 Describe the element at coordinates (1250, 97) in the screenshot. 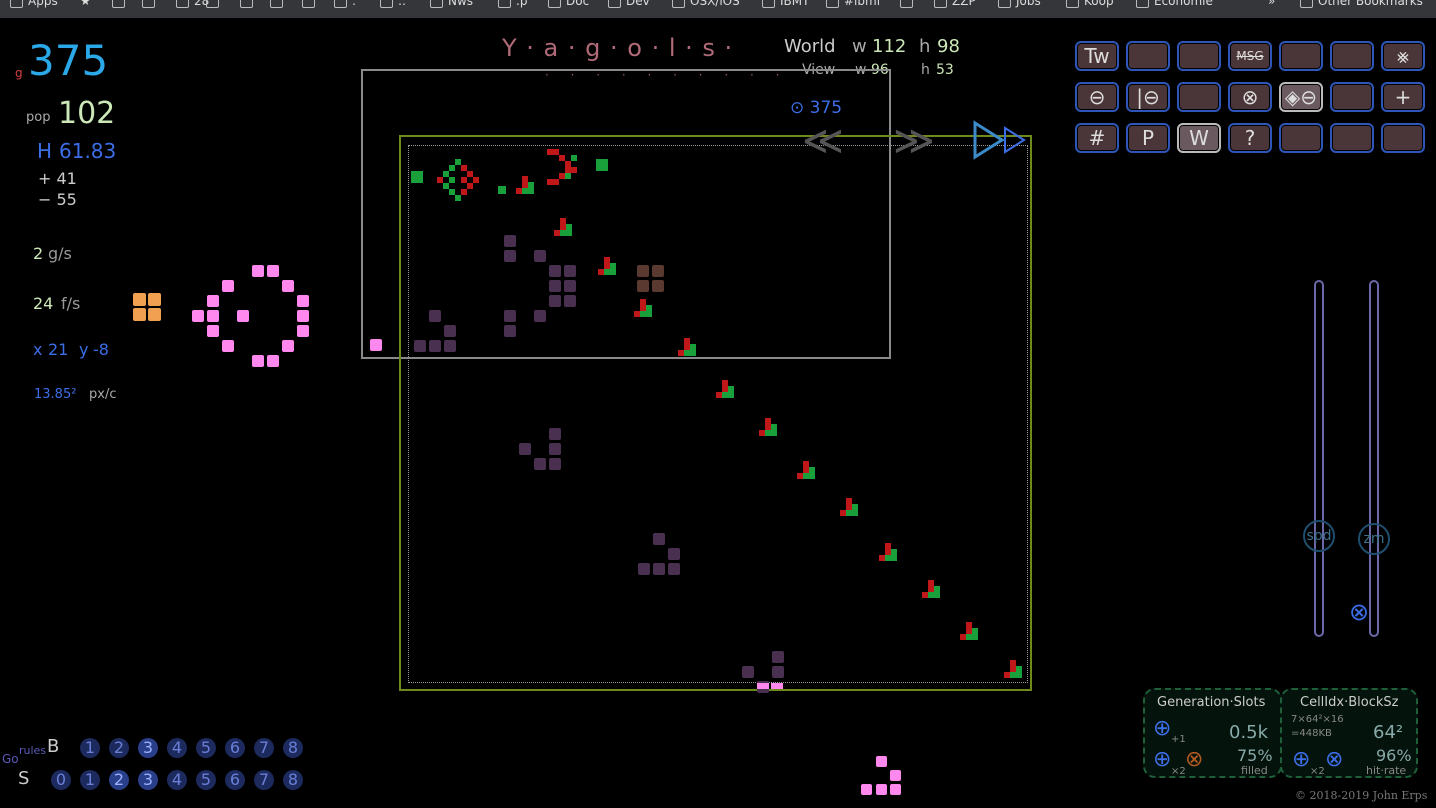

I see `tool-button-11: ⊗` at that location.